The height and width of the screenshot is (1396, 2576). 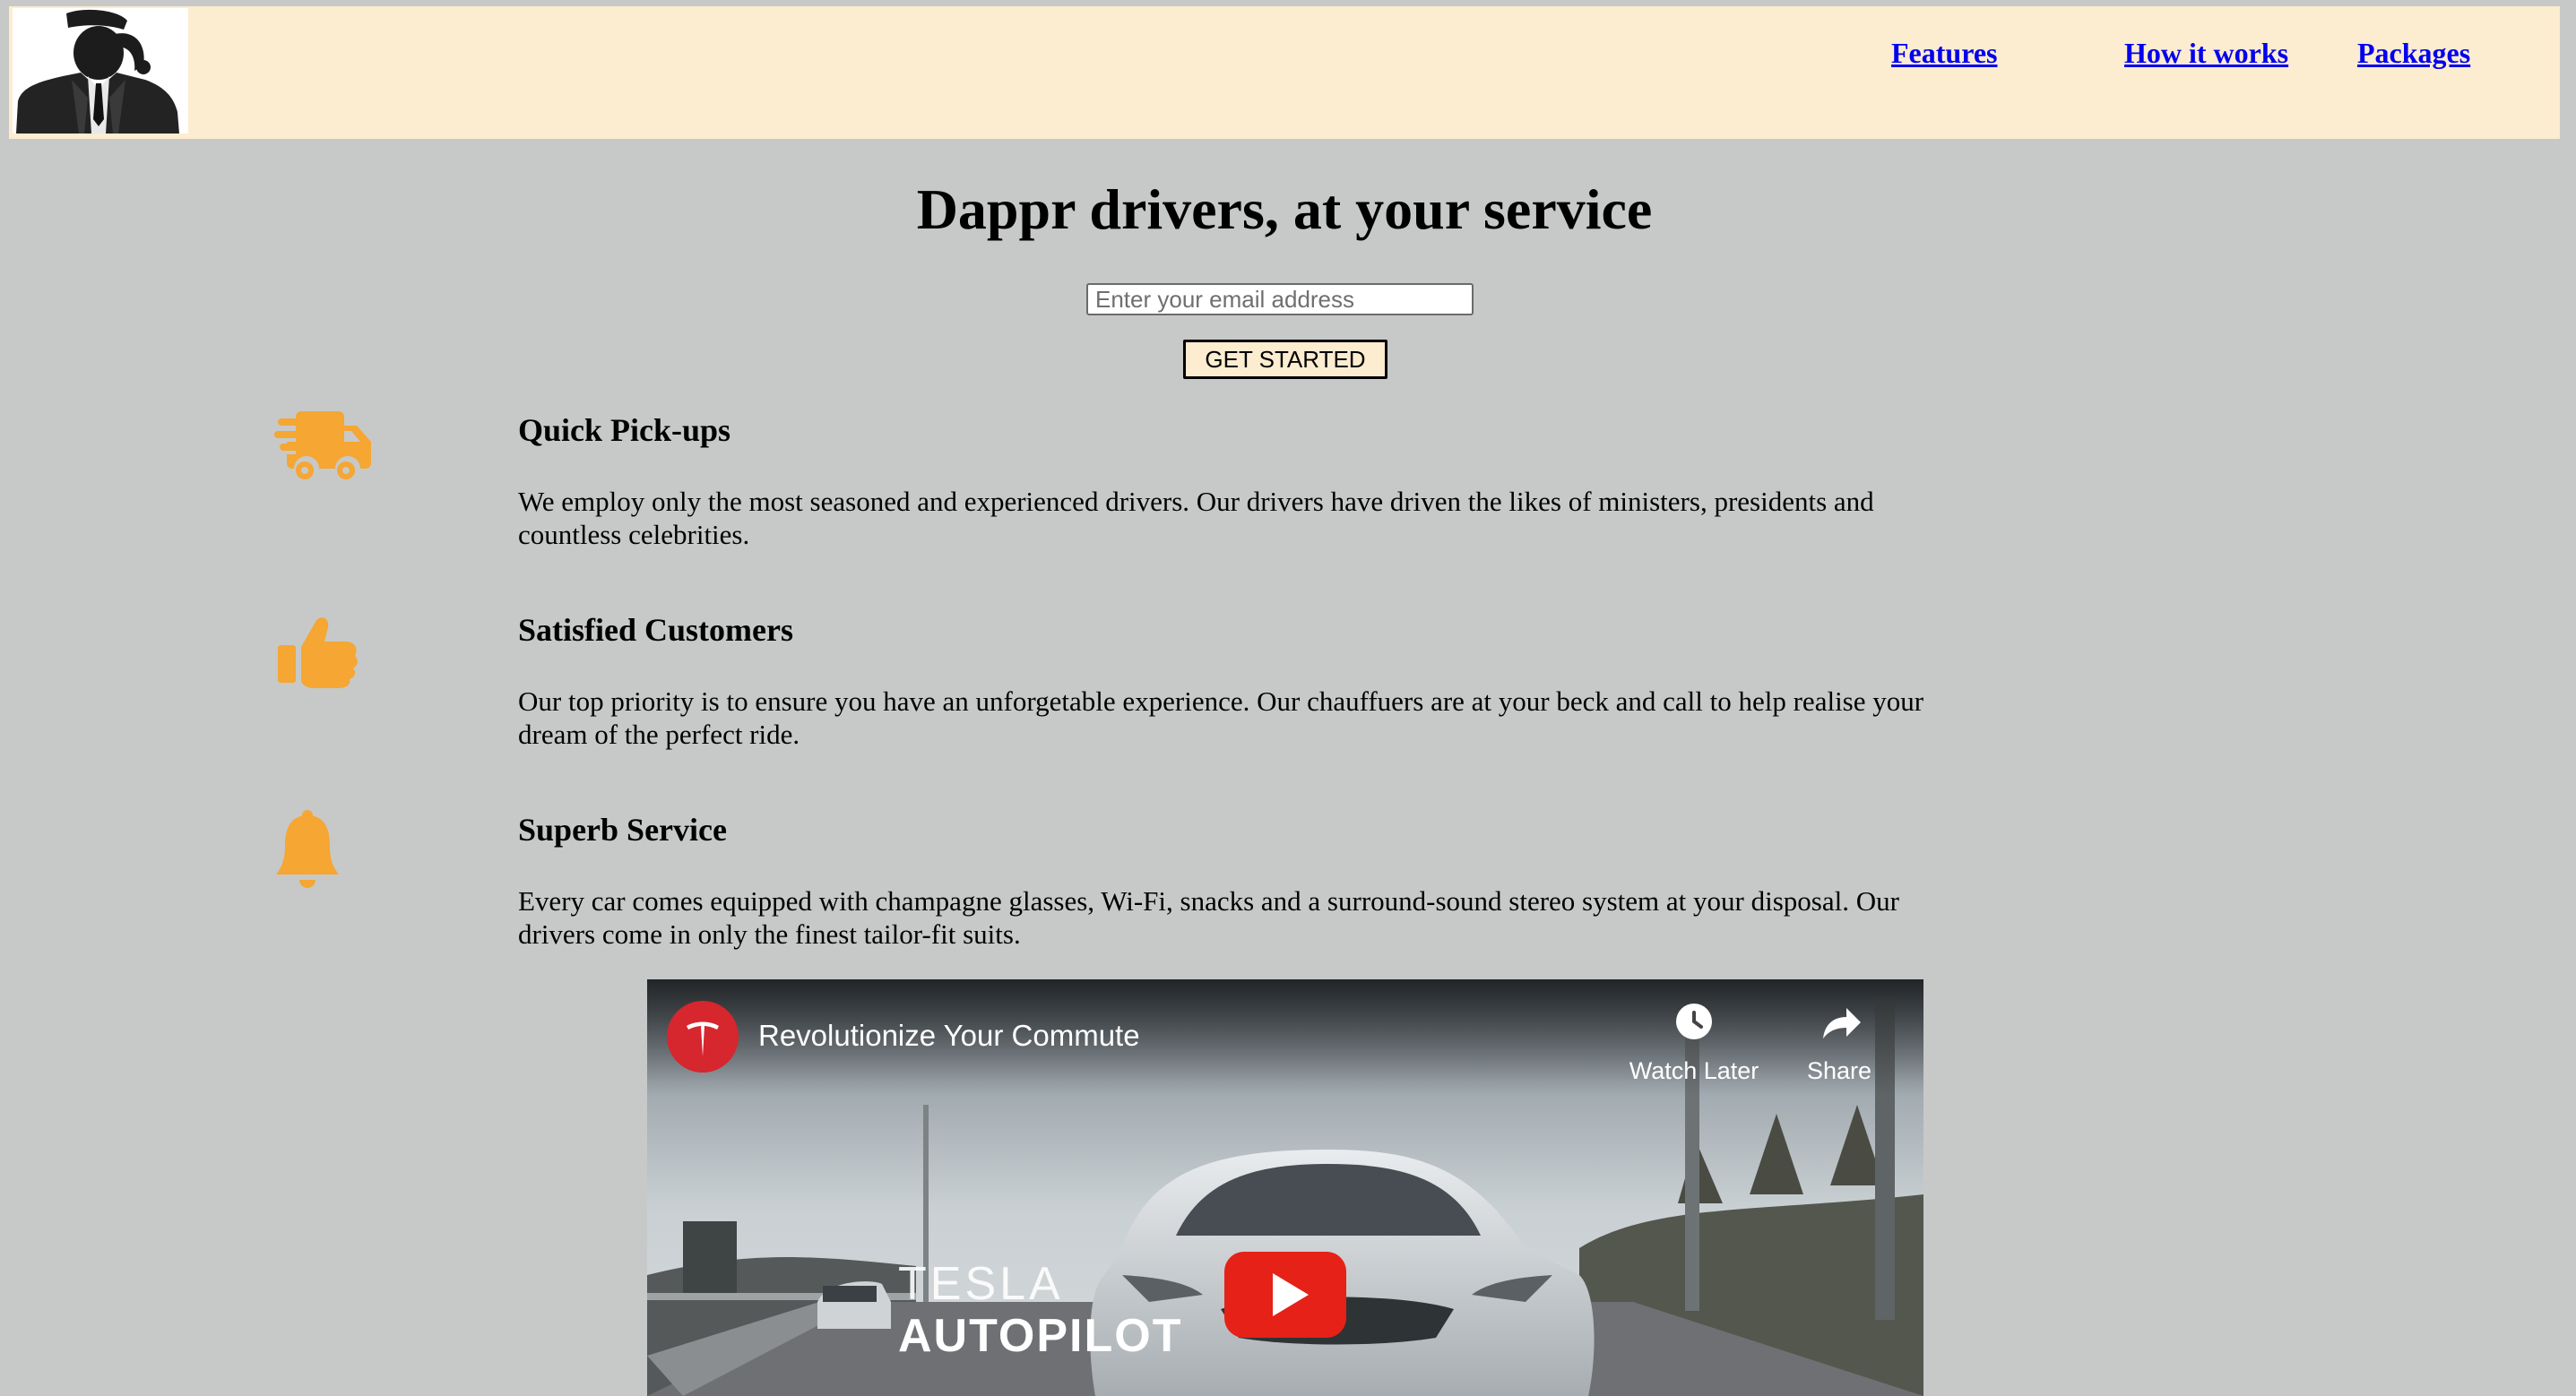 I want to click on share-label: Share, so click(x=1839, y=1071).